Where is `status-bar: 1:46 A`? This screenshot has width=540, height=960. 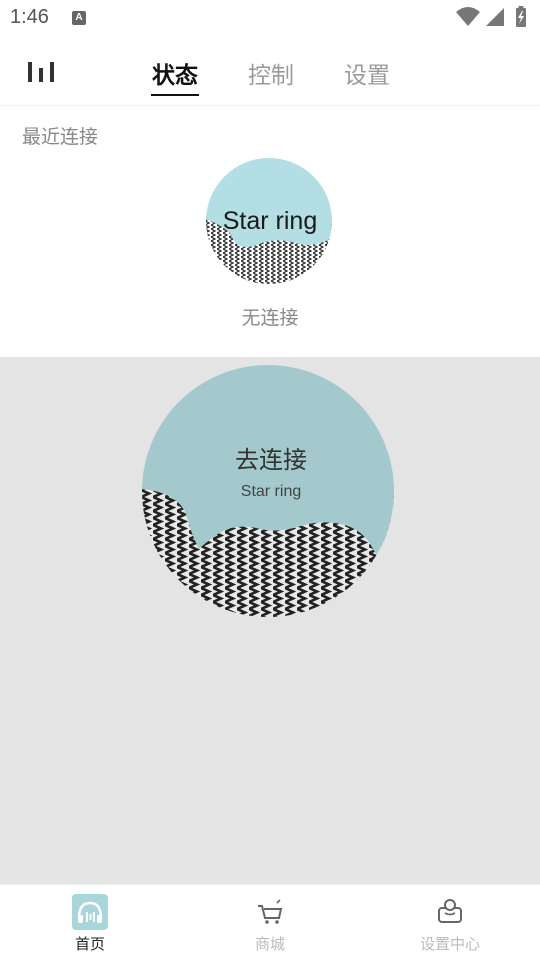
status-bar: 1:46 A is located at coordinates (270, 18).